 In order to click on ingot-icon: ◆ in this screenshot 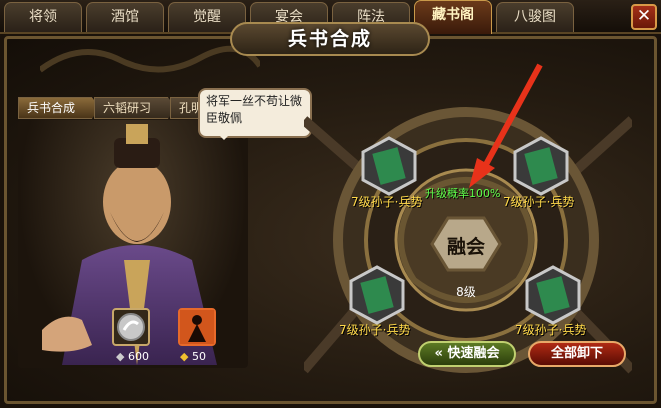, I will do `click(120, 356)`.